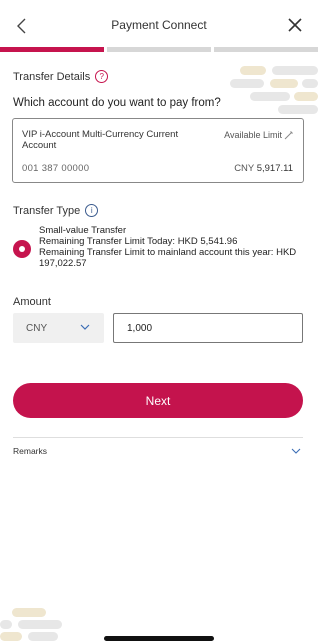  I want to click on account-question: Which account do you want to pay from?, so click(117, 103).